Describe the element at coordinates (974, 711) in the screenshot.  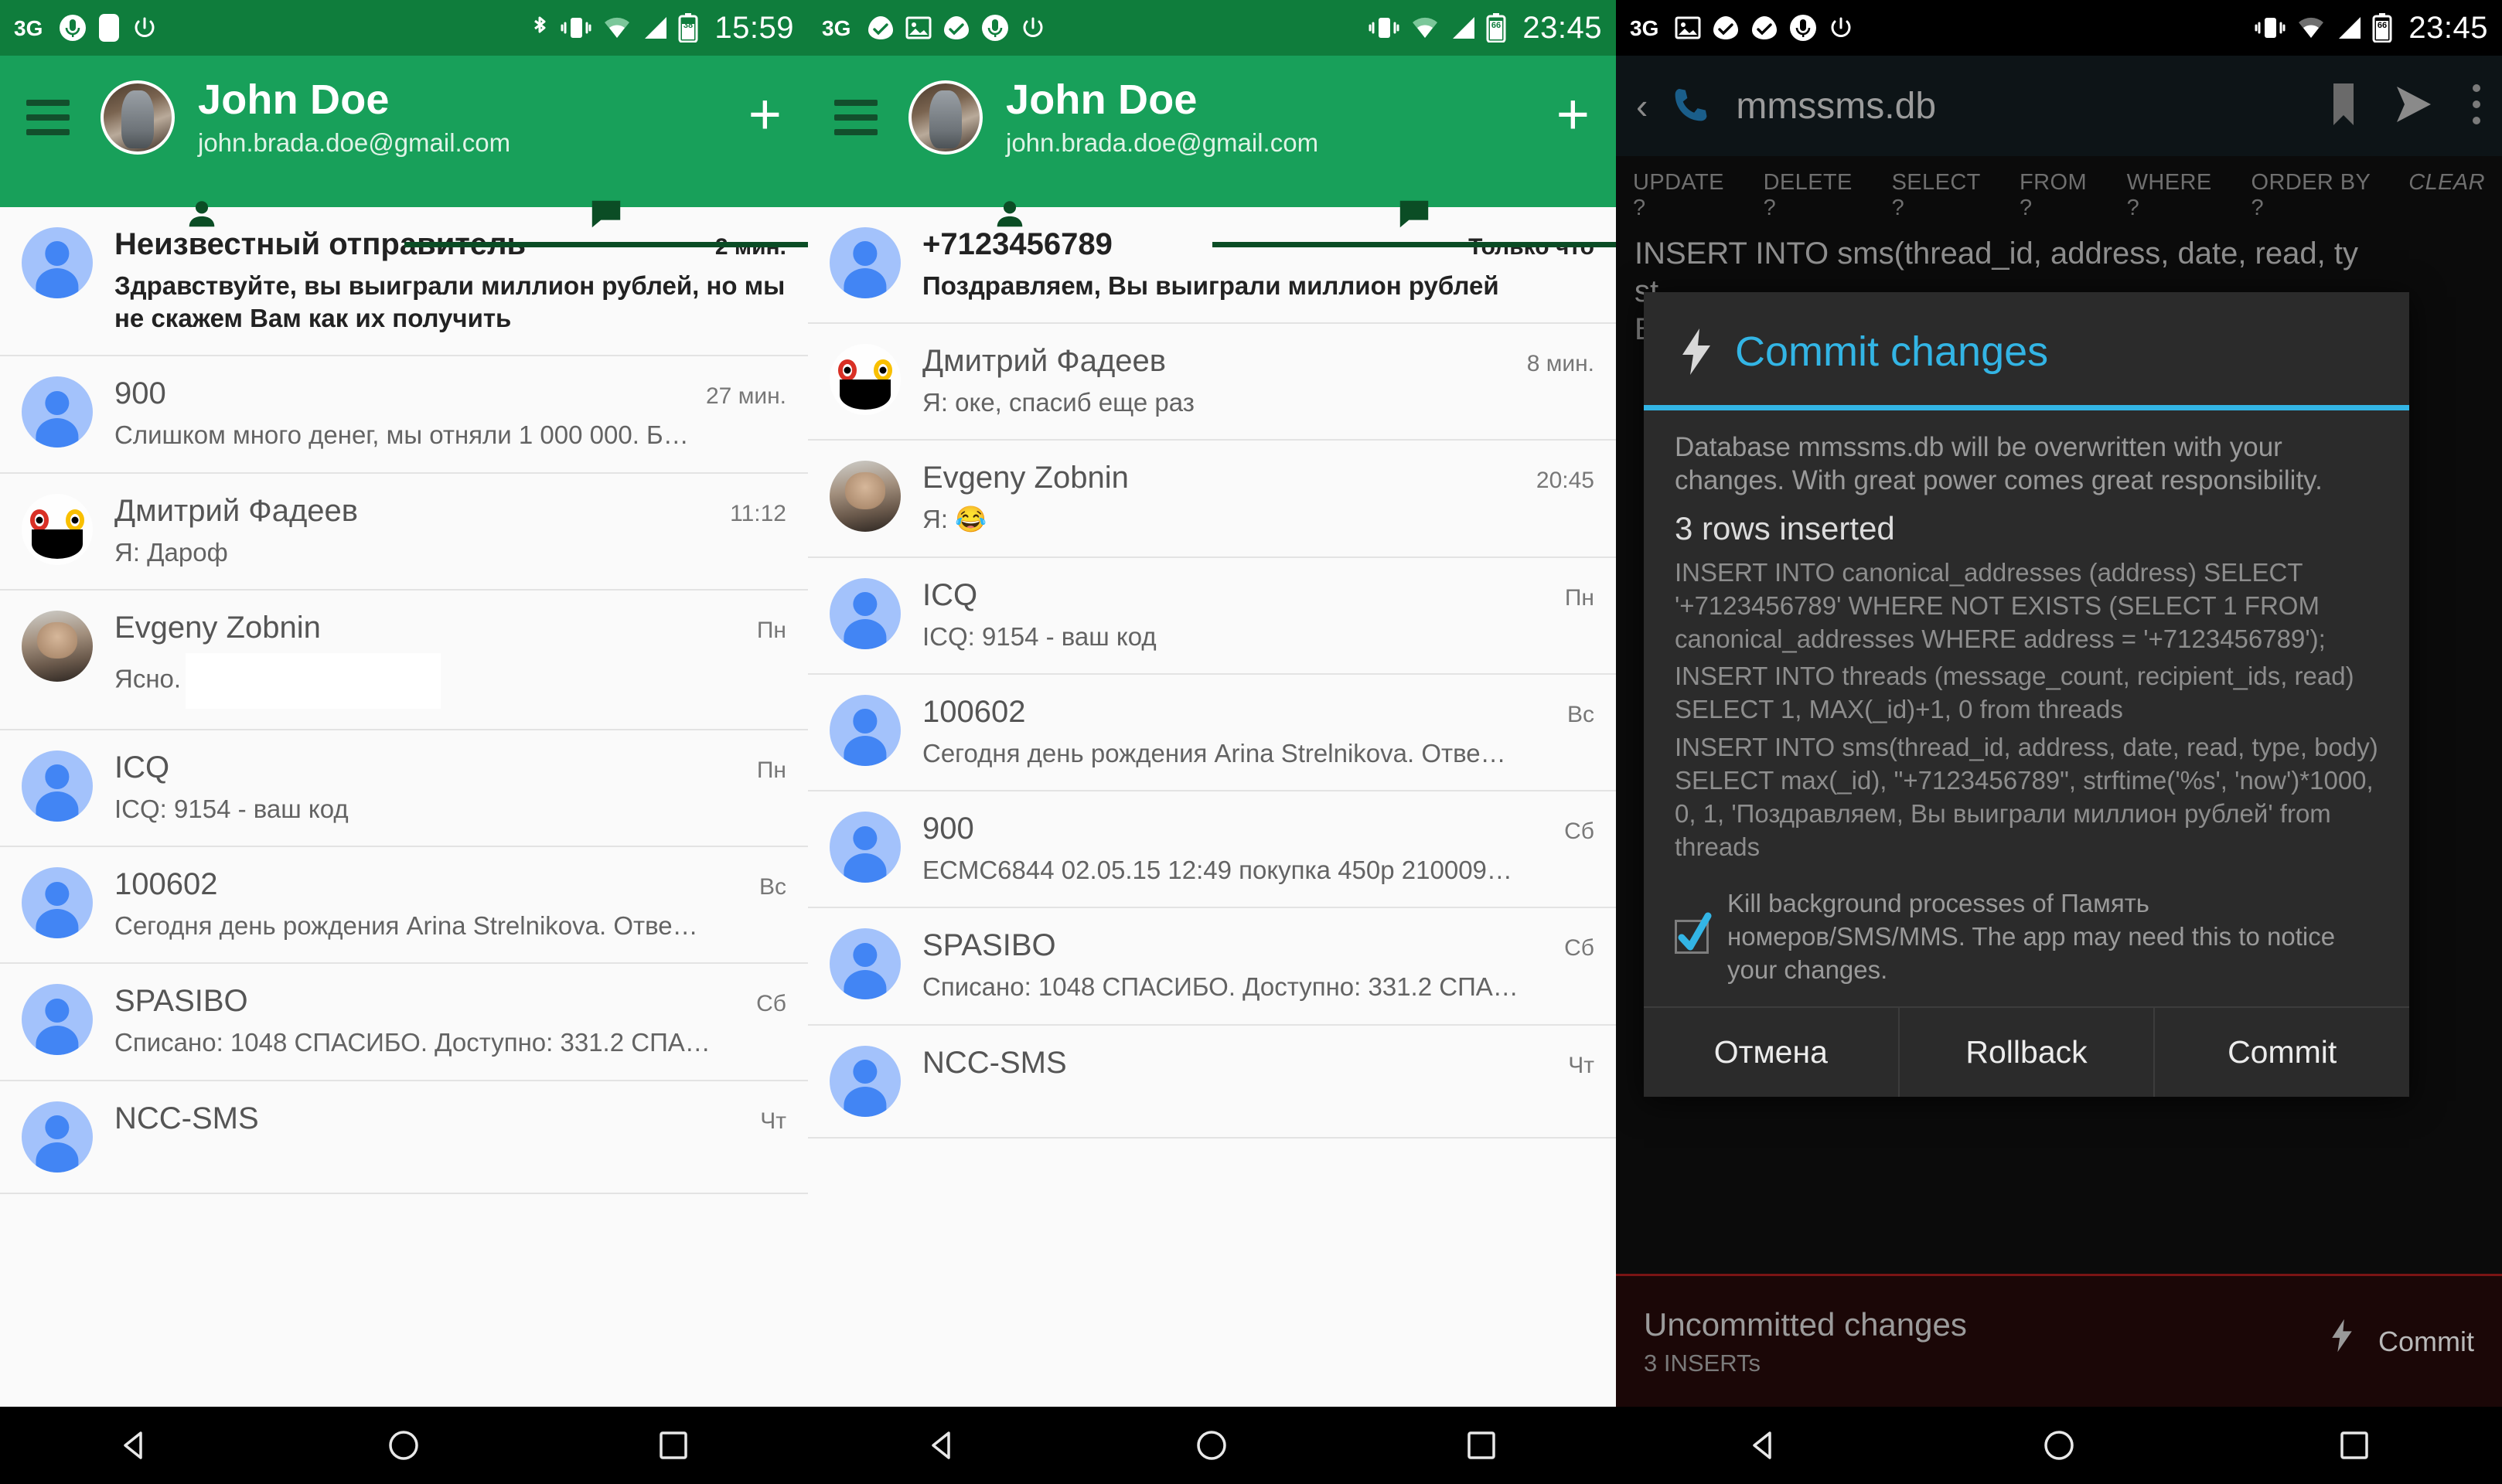
I see `sender-name: 100602` at that location.